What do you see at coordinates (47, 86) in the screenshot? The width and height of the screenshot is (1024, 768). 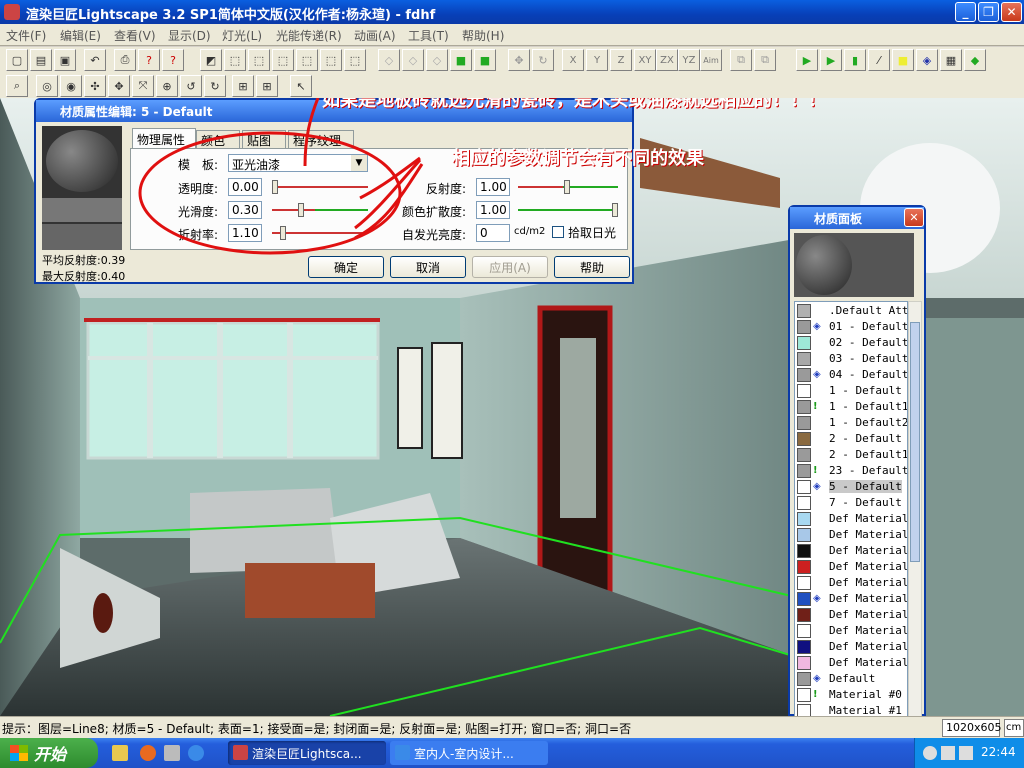 I see `walk-icon: ◎` at bounding box center [47, 86].